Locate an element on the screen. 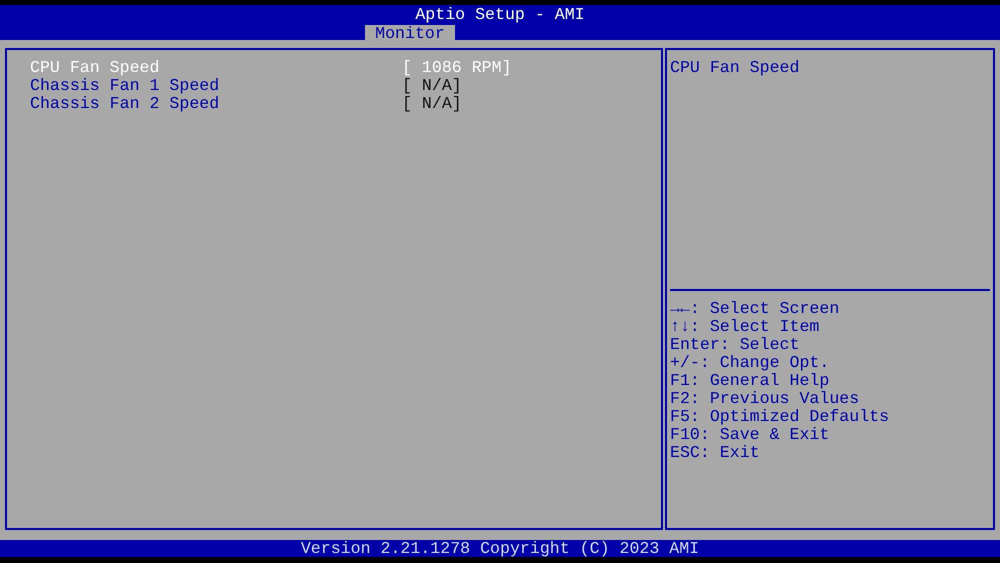  key-hint: ↑↓: Select Item is located at coordinates (745, 327).